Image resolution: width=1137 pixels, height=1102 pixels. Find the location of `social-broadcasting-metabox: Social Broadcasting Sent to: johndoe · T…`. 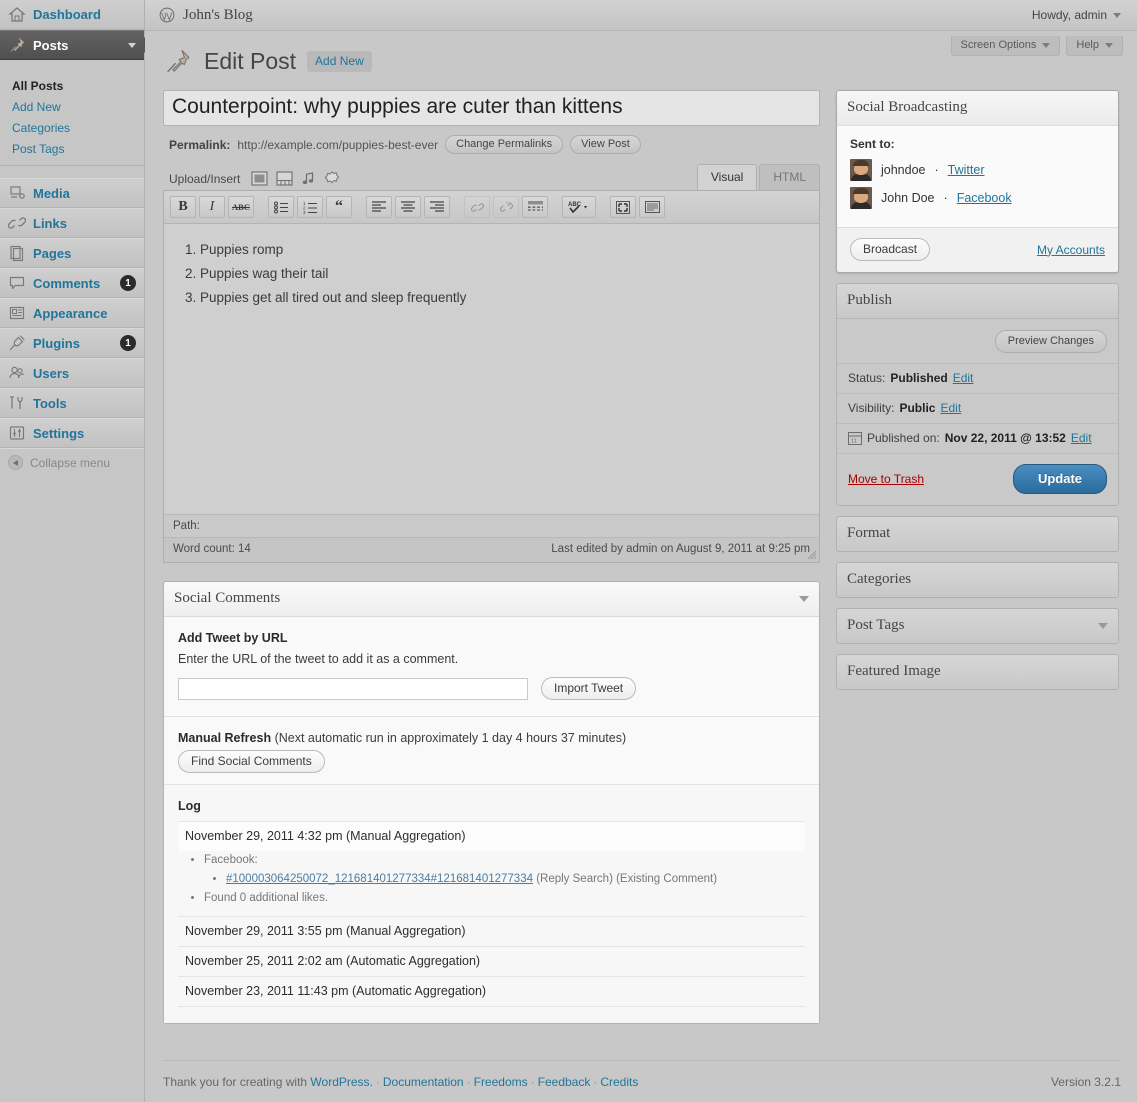

social-broadcasting-metabox: Social Broadcasting Sent to: johndoe · T… is located at coordinates (977, 181).